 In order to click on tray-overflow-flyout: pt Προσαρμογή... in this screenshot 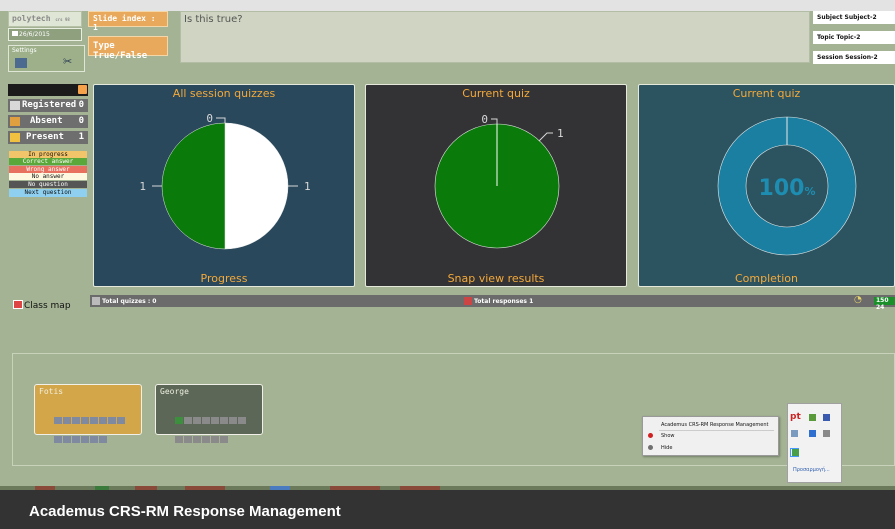, I will do `click(814, 443)`.